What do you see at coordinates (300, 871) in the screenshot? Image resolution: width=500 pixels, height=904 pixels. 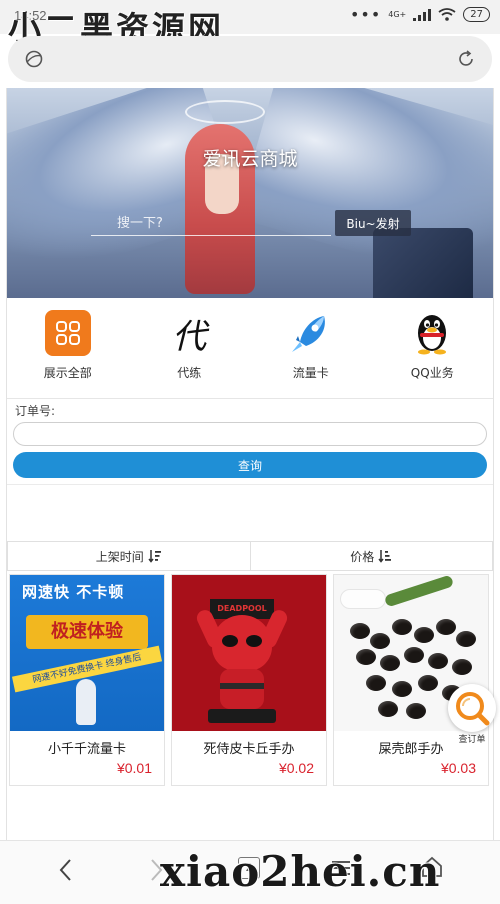 I see `watermark-bottom: xiao2hei.cn` at bounding box center [300, 871].